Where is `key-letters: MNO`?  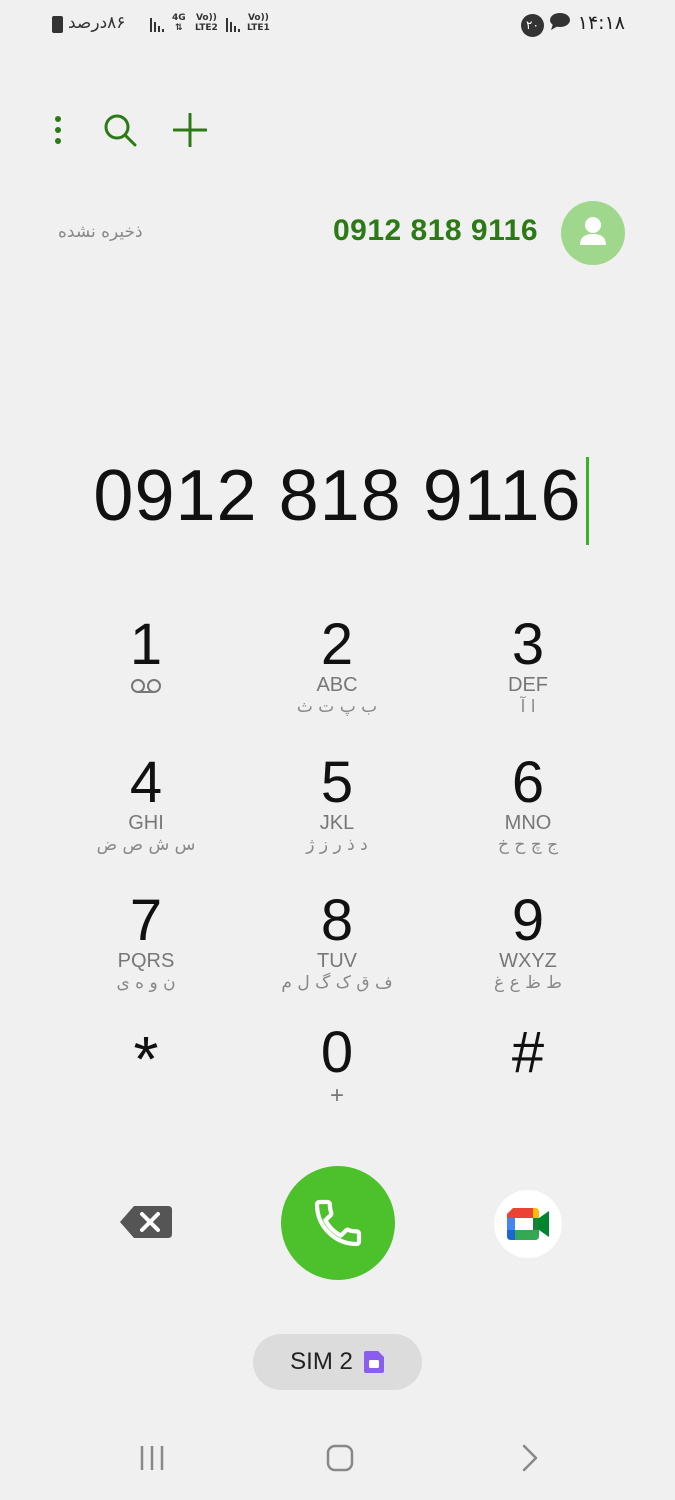 key-letters: MNO is located at coordinates (528, 823).